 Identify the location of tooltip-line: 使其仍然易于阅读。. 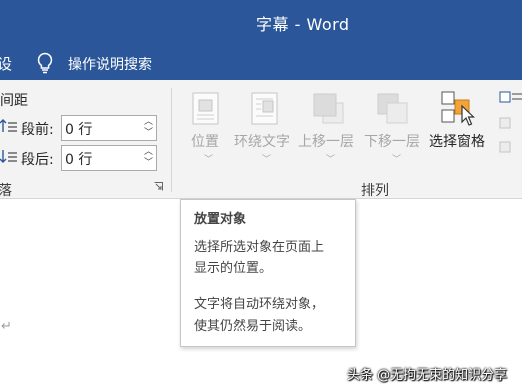
(253, 326).